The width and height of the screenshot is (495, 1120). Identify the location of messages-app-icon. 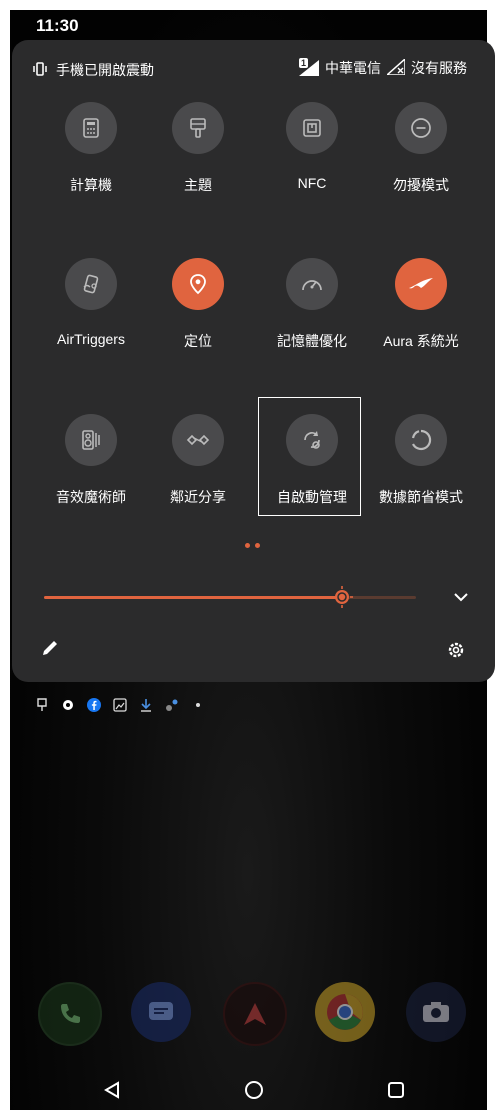
(161, 1012).